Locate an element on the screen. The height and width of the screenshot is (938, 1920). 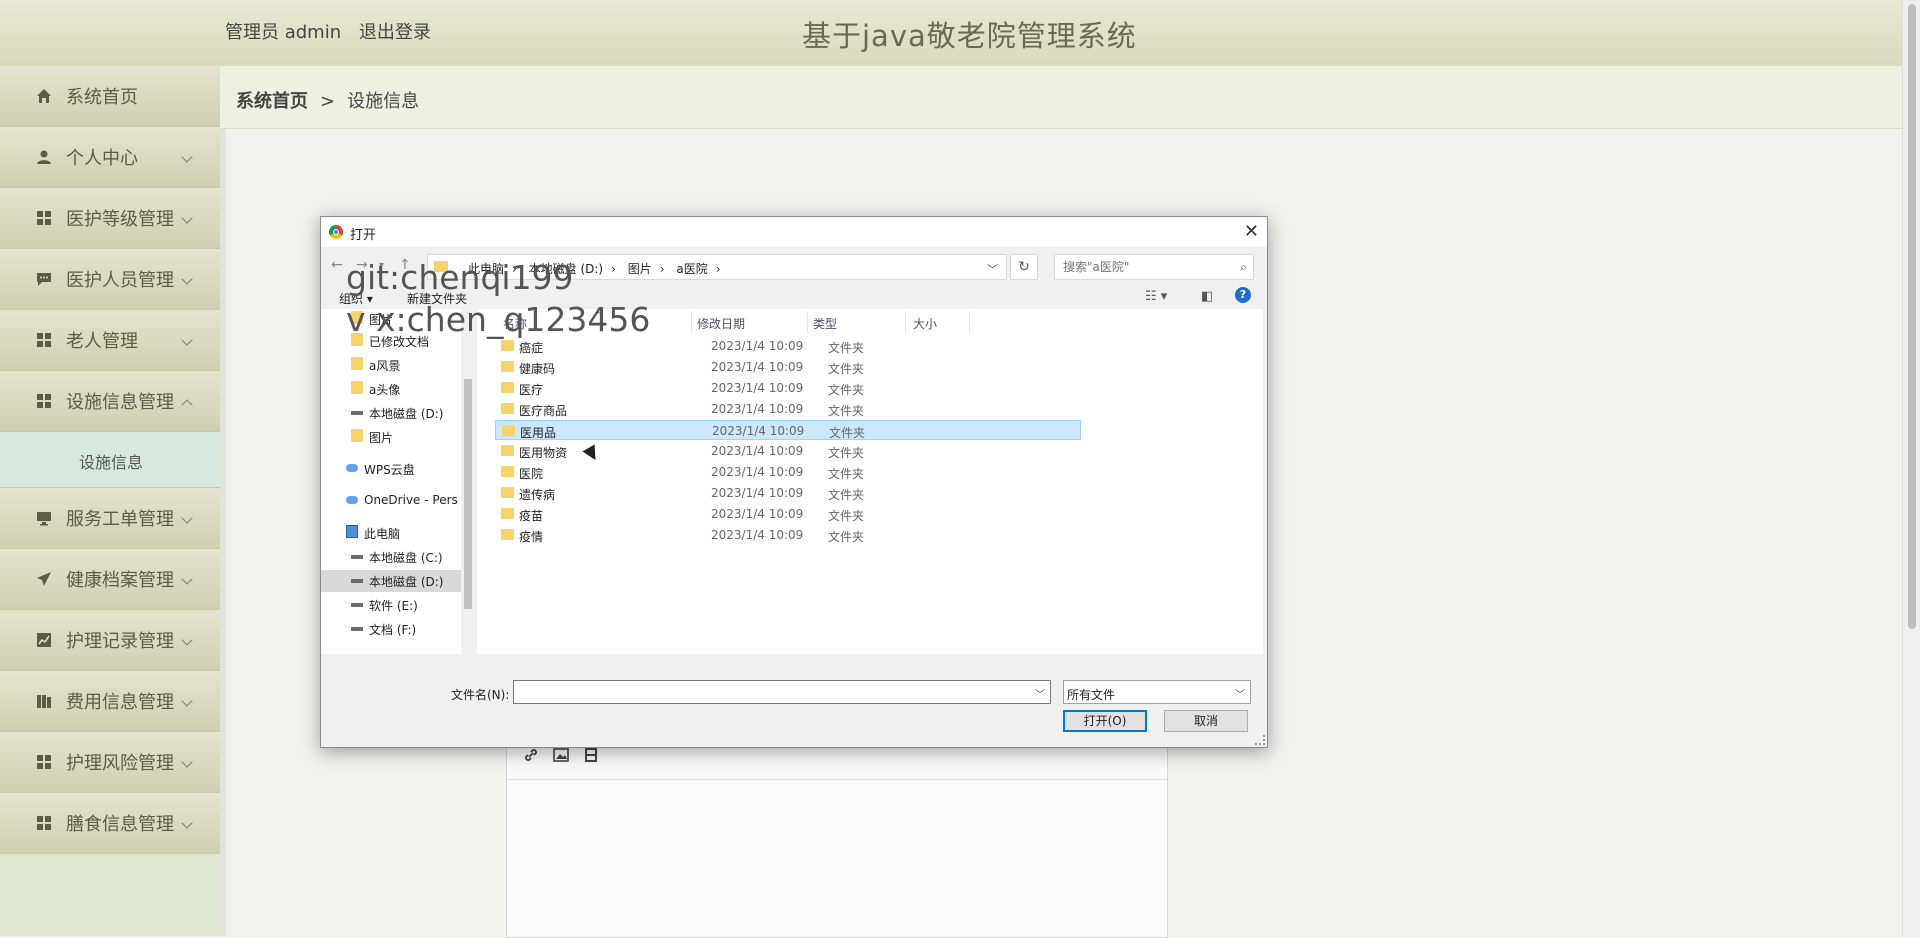
sidebar-item-meal: 膳食信息管理 is located at coordinates (110, 823).